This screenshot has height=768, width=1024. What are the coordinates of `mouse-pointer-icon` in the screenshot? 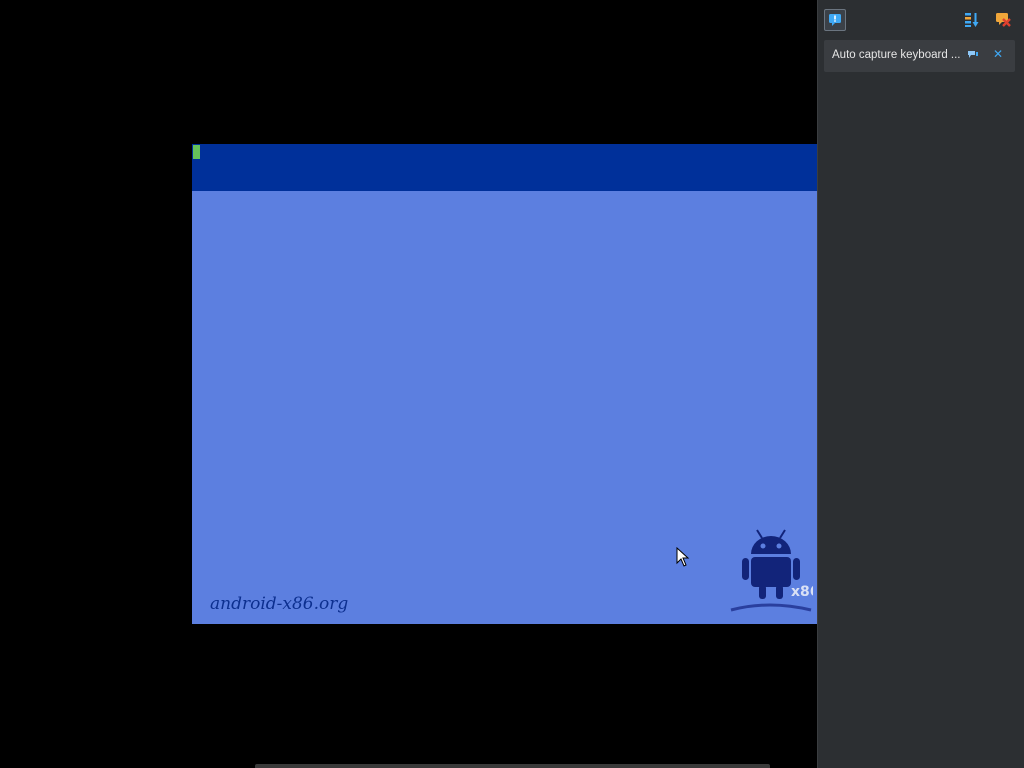 It's located at (683, 557).